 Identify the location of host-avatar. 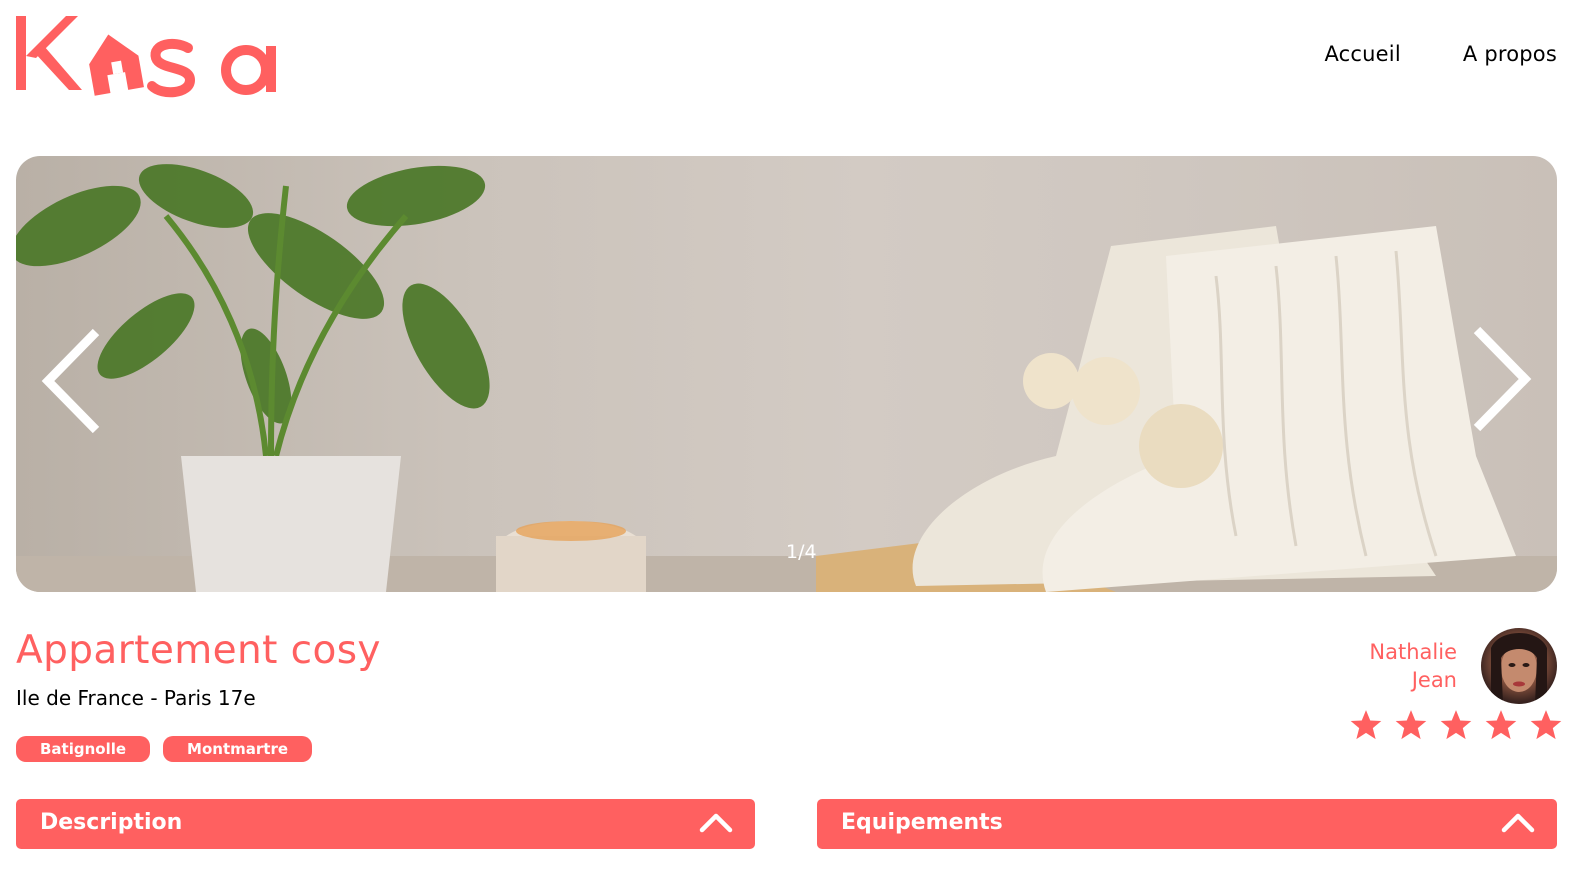
(1519, 666).